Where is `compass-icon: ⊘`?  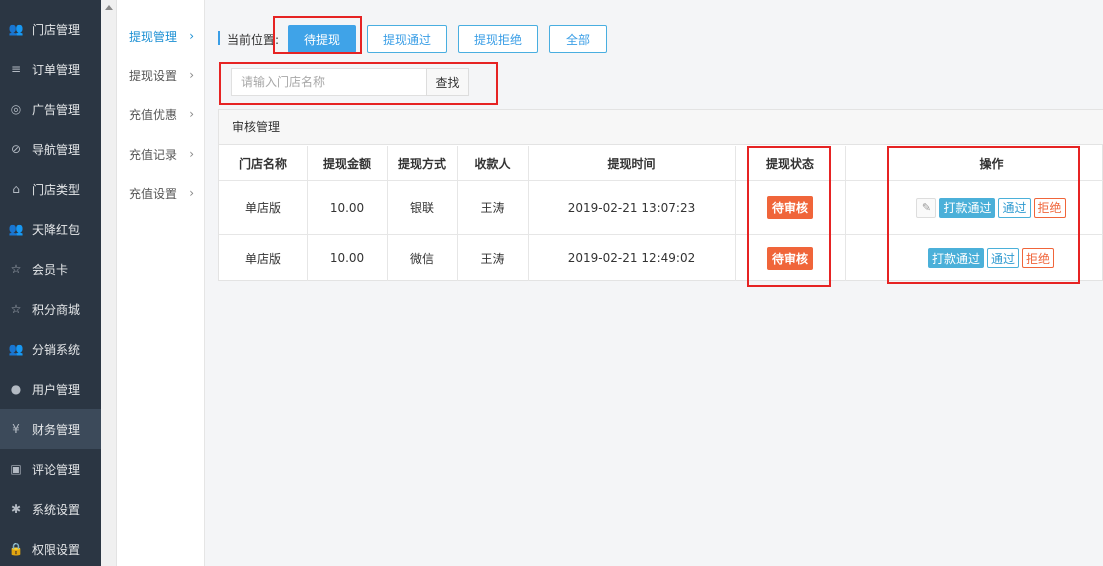 compass-icon: ⊘ is located at coordinates (16, 149).